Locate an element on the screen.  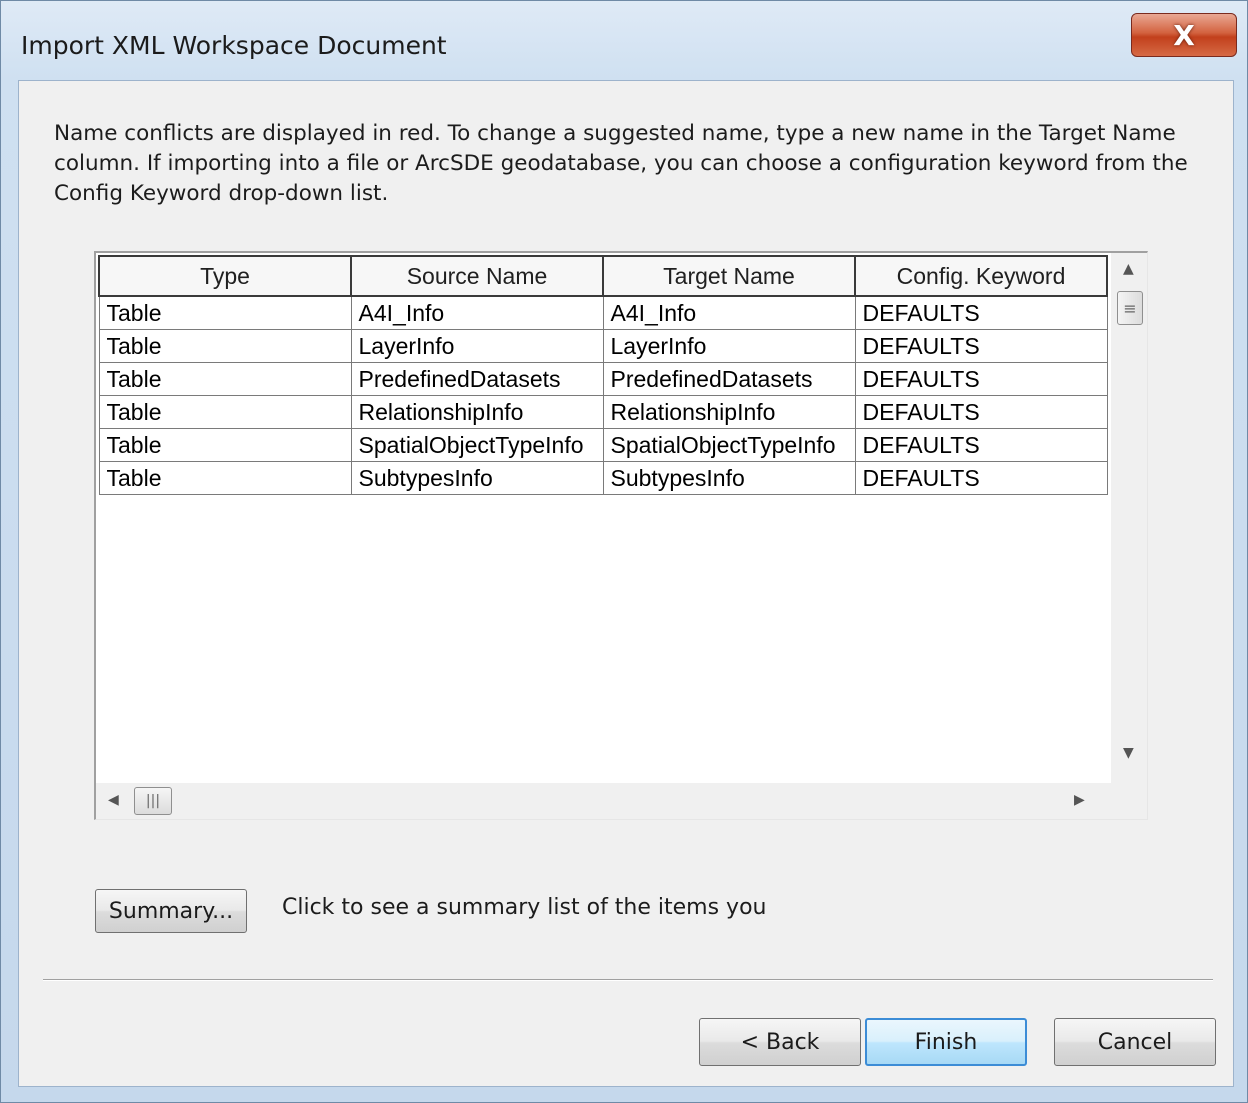
cancel-button: Cancel is located at coordinates (1135, 1042).